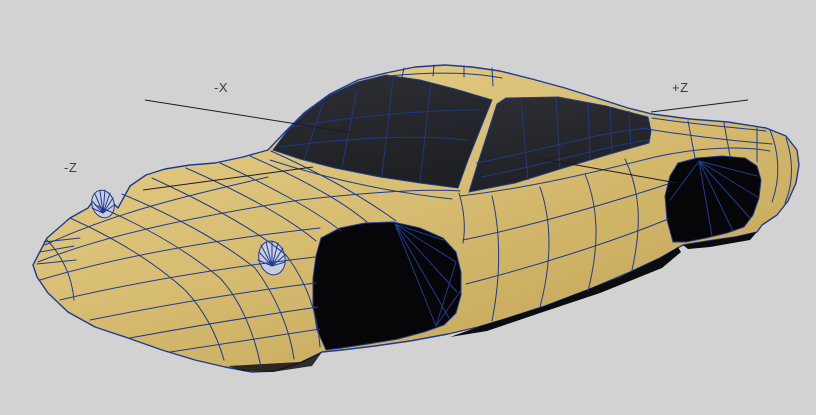 This screenshot has height=415, width=816. I want to click on axis-label-pos-z: +Z, so click(680, 87).